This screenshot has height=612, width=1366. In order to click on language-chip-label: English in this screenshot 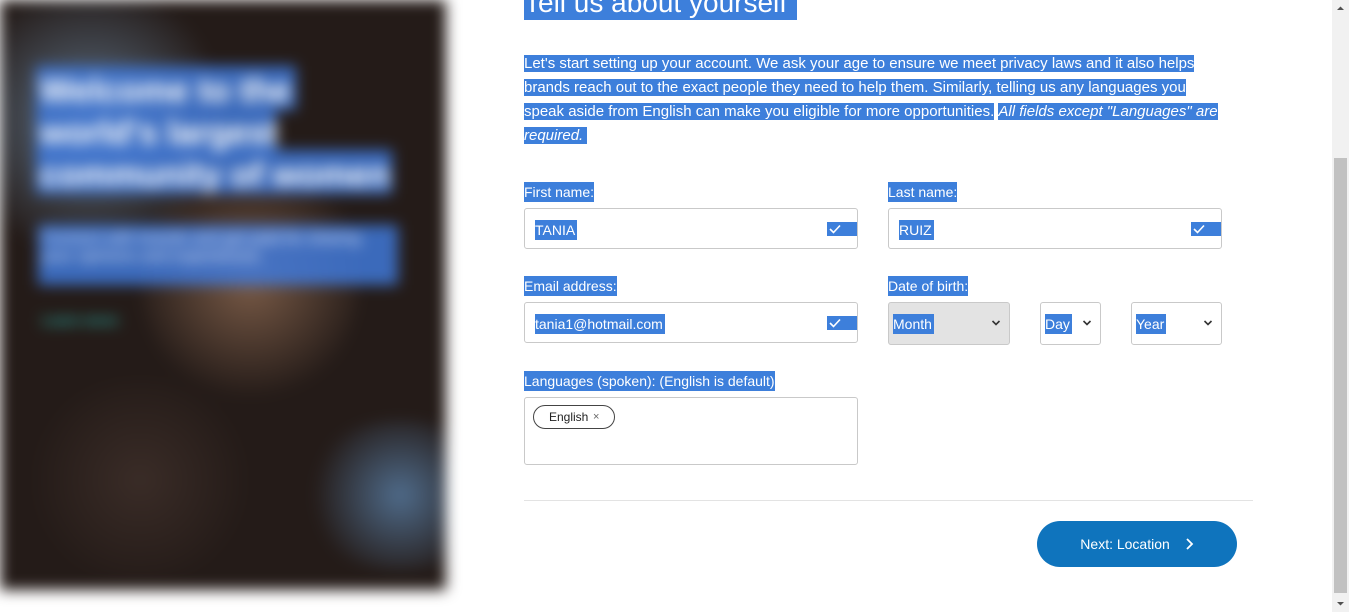, I will do `click(569, 417)`.